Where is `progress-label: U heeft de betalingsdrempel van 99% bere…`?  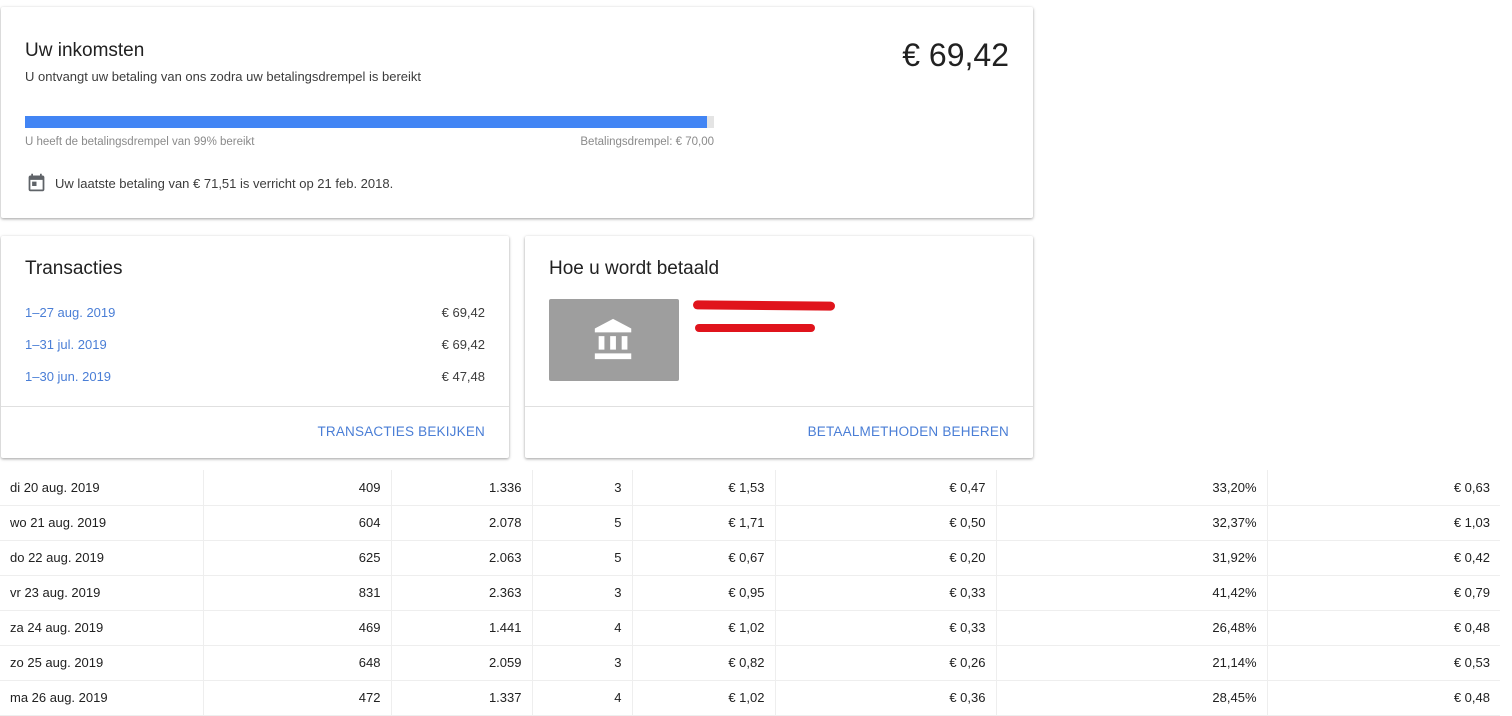
progress-label: U heeft de betalingsdrempel van 99% bere… is located at coordinates (140, 142).